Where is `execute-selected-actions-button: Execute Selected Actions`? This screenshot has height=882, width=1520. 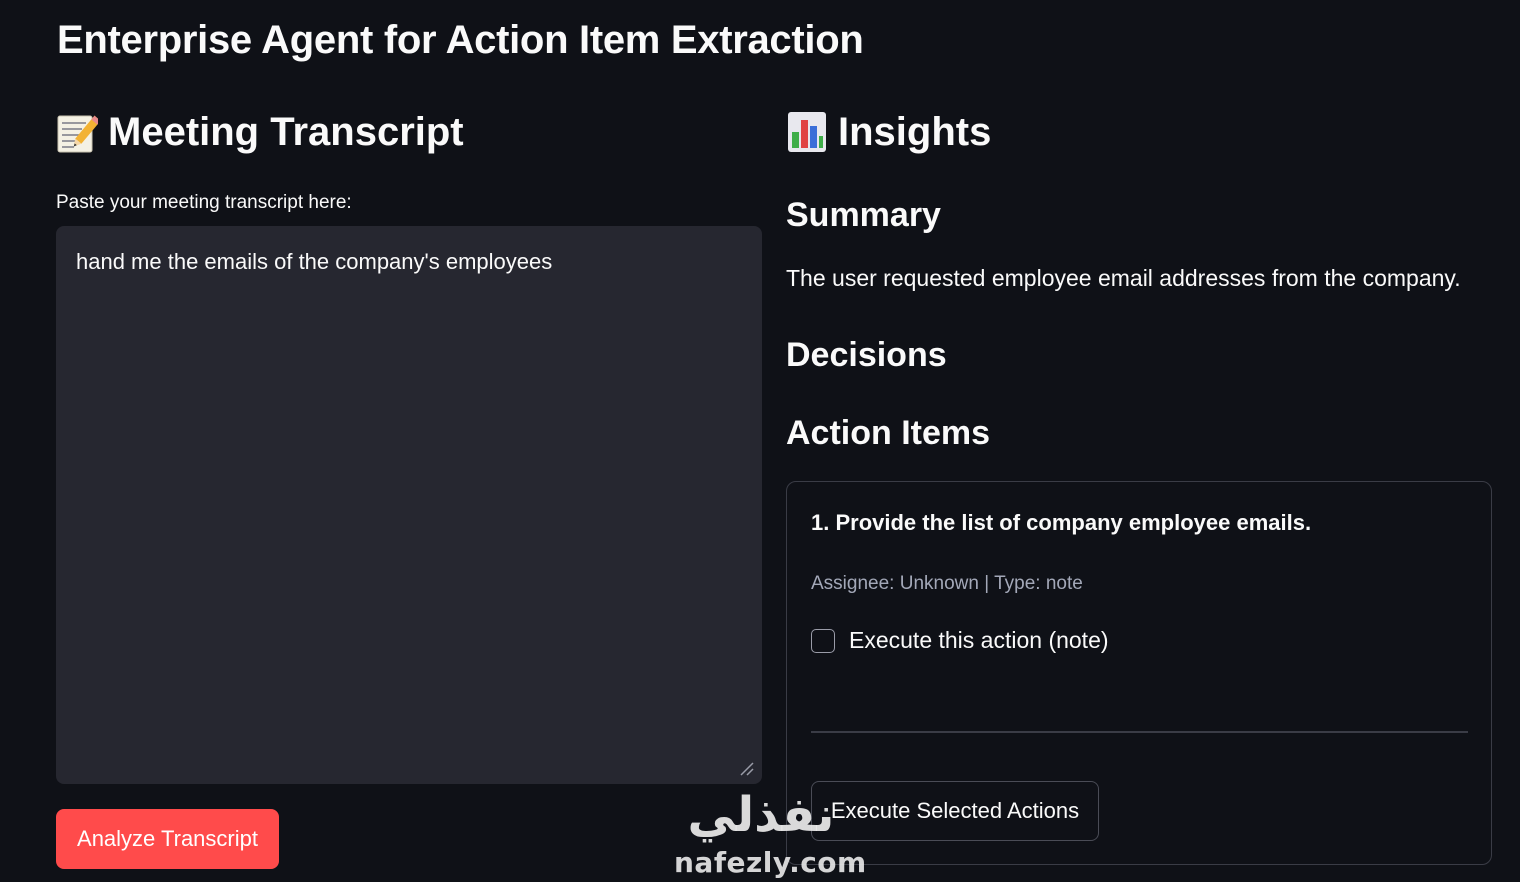 execute-selected-actions-button: Execute Selected Actions is located at coordinates (955, 811).